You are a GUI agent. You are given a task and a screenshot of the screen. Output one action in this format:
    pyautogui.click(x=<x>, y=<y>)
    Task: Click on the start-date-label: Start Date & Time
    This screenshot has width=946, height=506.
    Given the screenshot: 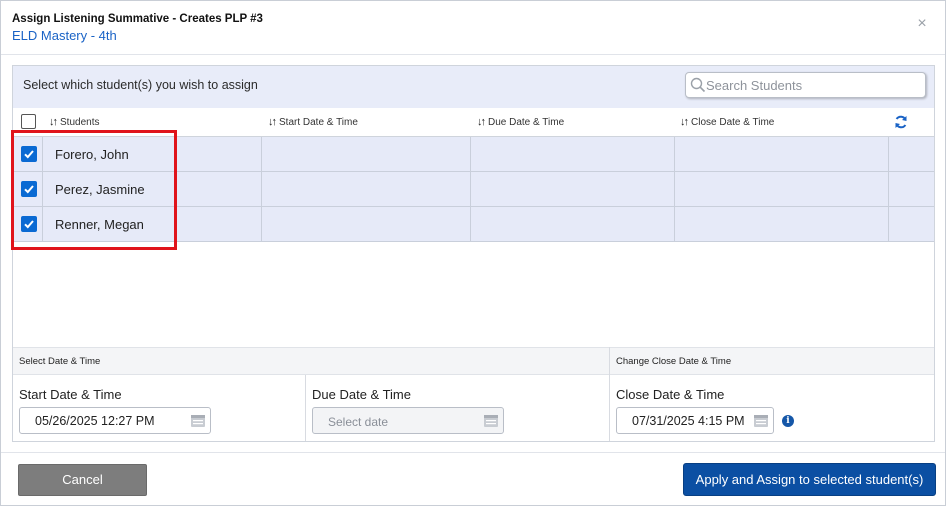 What is the action you would take?
    pyautogui.click(x=70, y=394)
    